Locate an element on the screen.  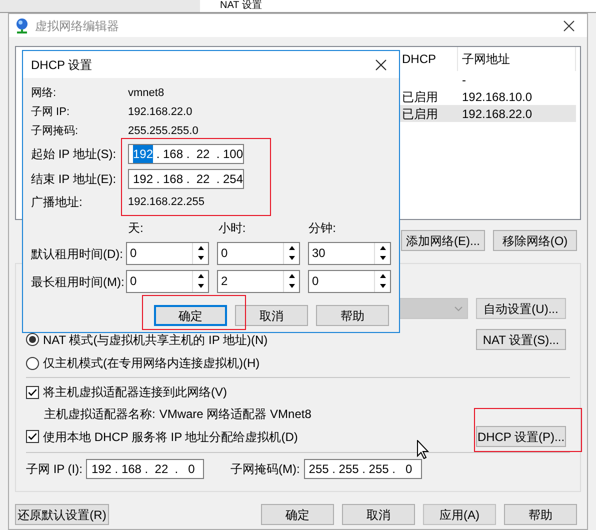
network-globe-icon is located at coordinates (22, 26).